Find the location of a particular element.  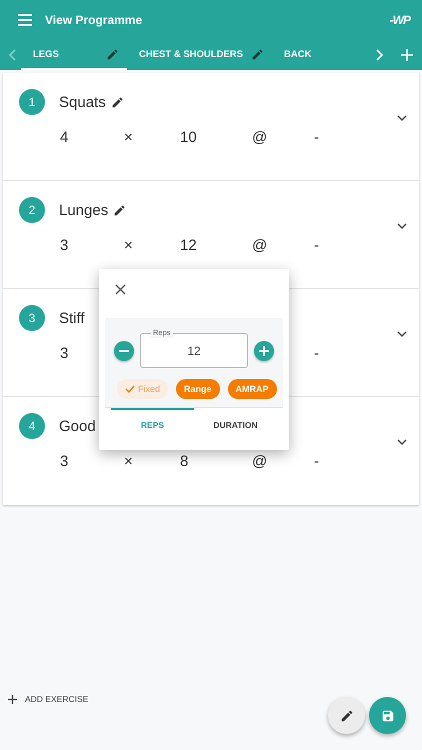

mode-chip: Fixed is located at coordinates (142, 389).